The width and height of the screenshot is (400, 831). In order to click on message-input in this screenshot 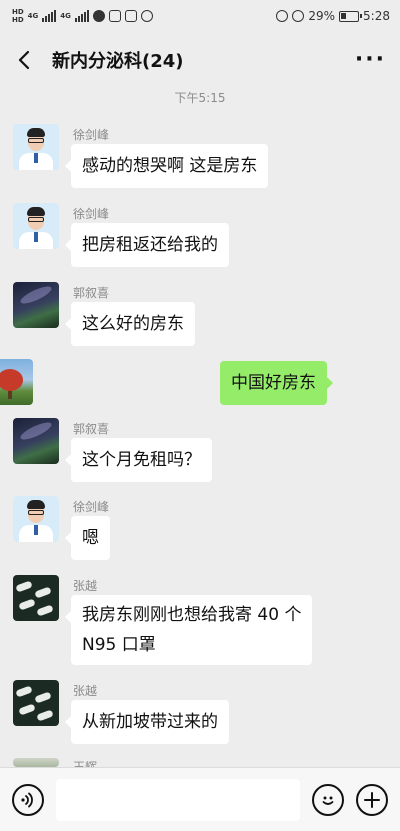, I will do `click(178, 799)`.